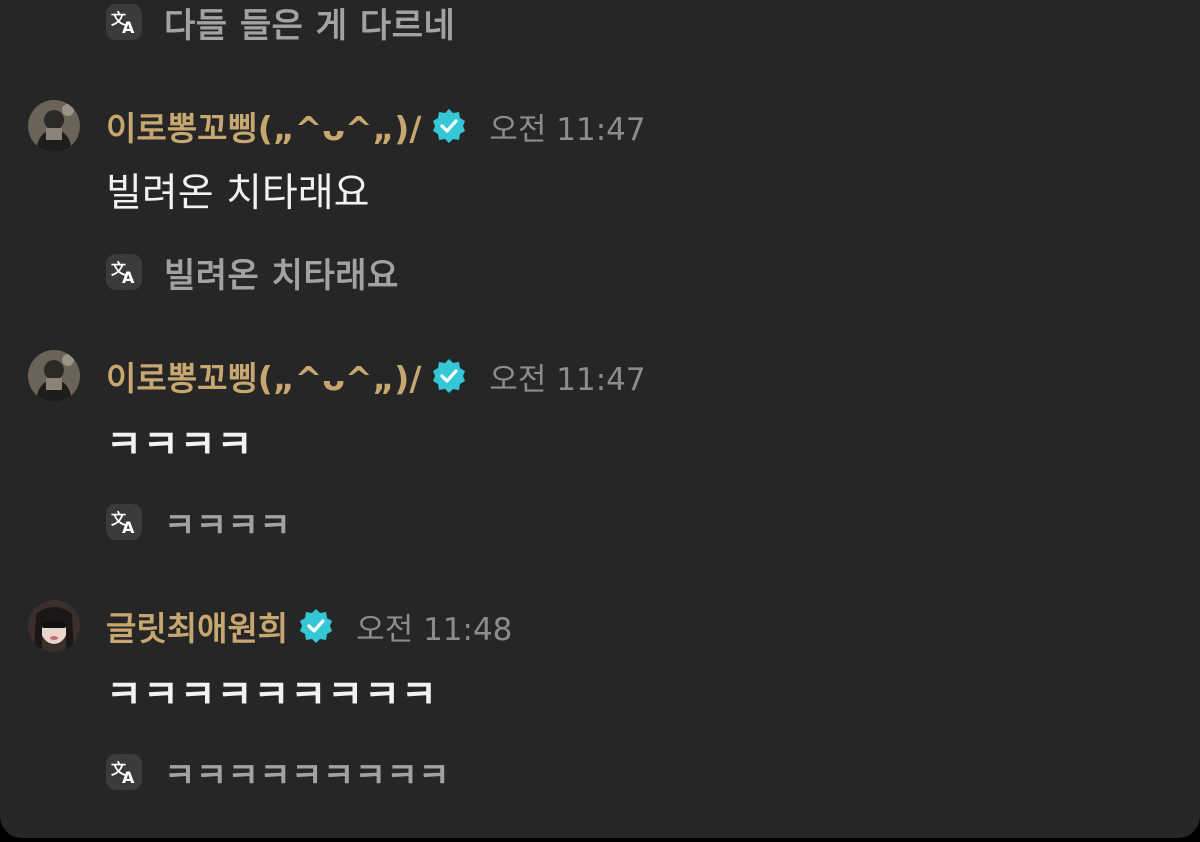  Describe the element at coordinates (307, 775) in the screenshot. I see `translation-text: ㅋㅋㅋㅋㅋㅋㅋㅋㅋ` at that location.